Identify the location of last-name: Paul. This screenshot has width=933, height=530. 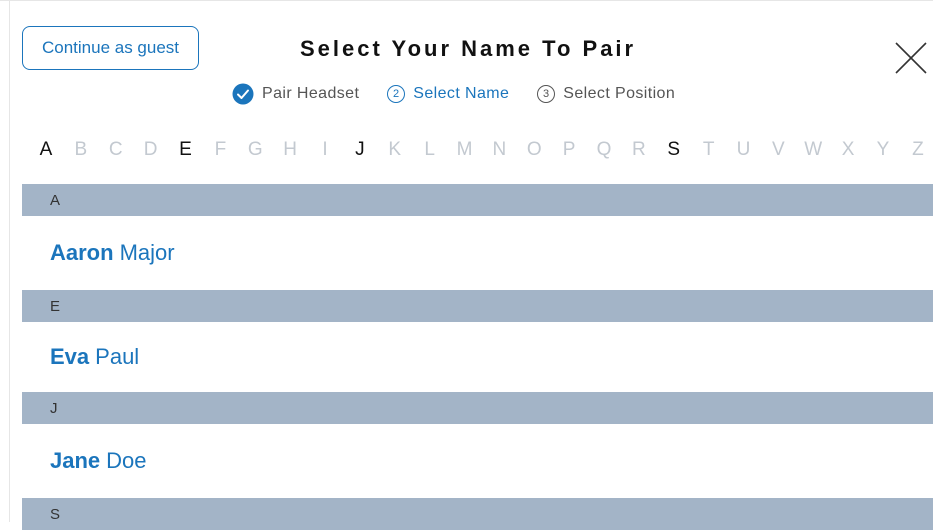
(117, 356).